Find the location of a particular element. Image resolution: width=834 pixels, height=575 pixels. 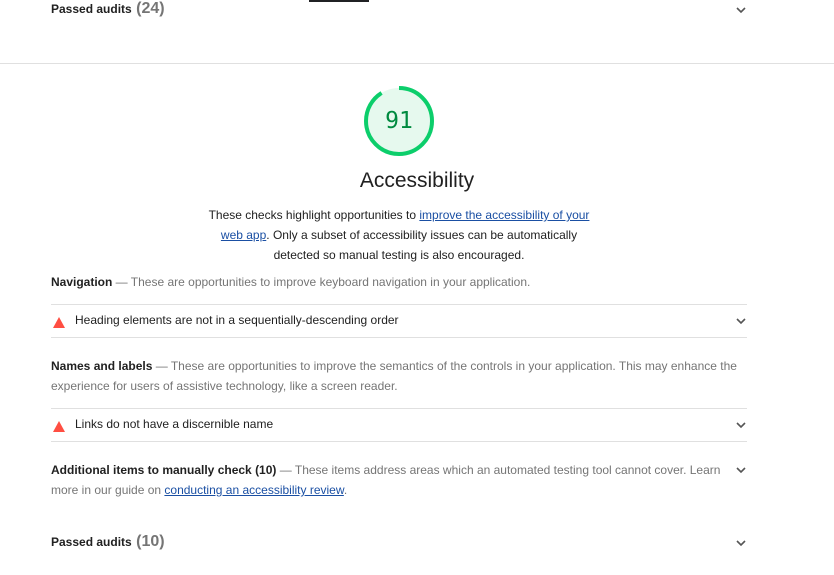

manual-checks-title: Additional items to manually check is located at coordinates (151, 470).